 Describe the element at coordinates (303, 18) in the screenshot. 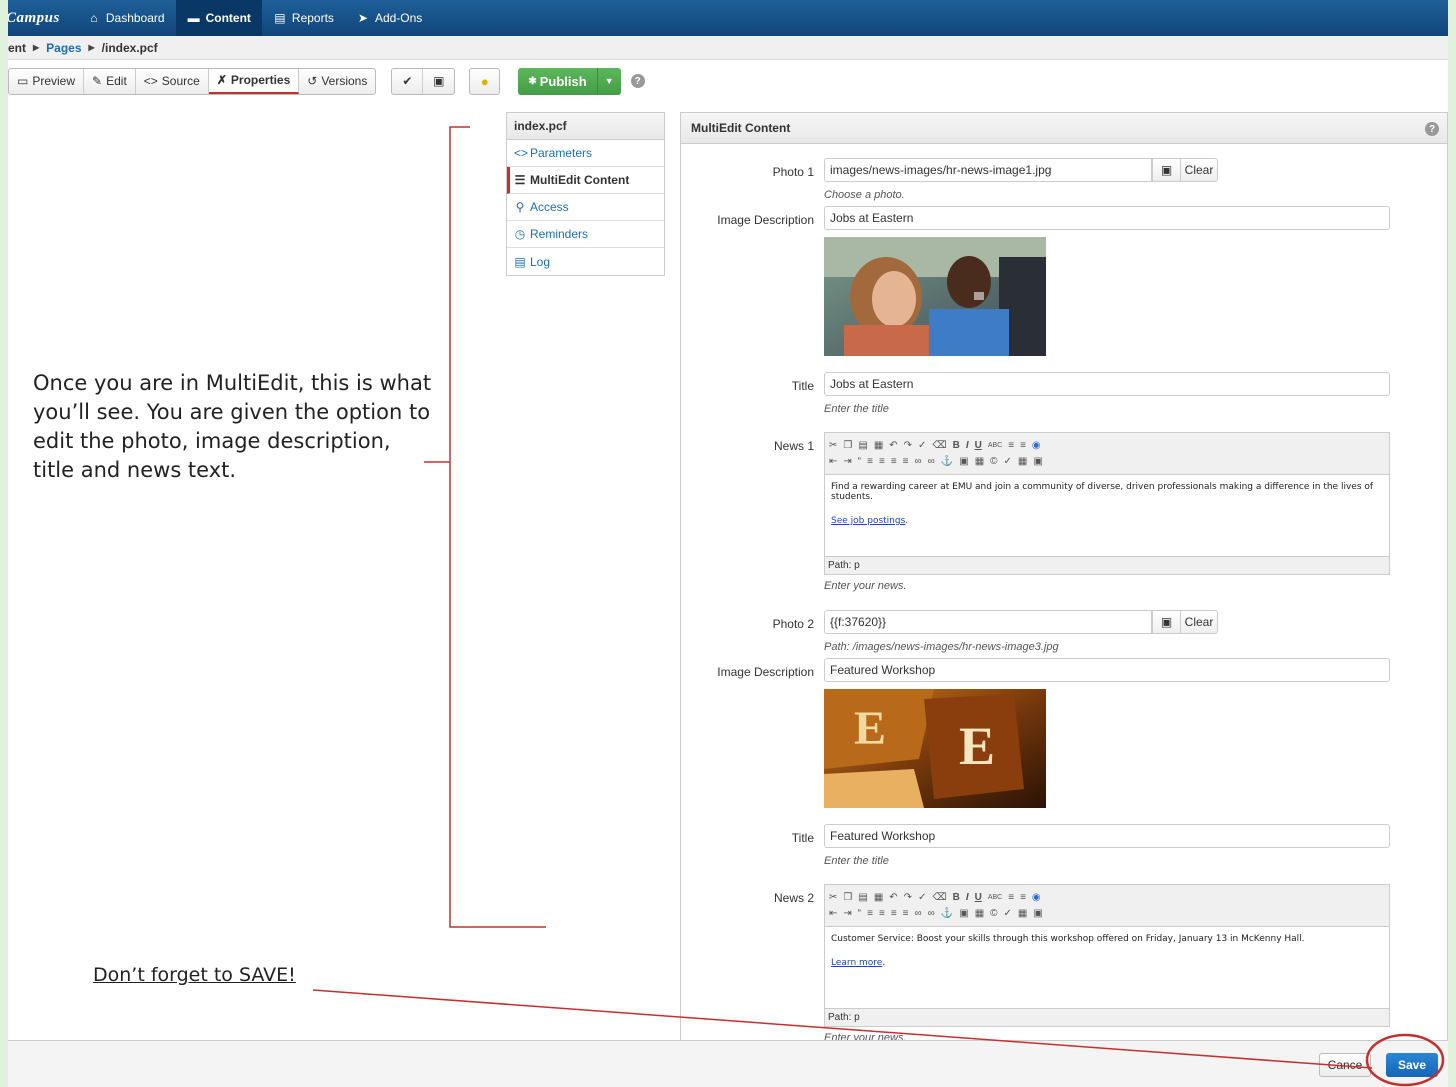

I see `nav-reports: ▤ Reports` at that location.